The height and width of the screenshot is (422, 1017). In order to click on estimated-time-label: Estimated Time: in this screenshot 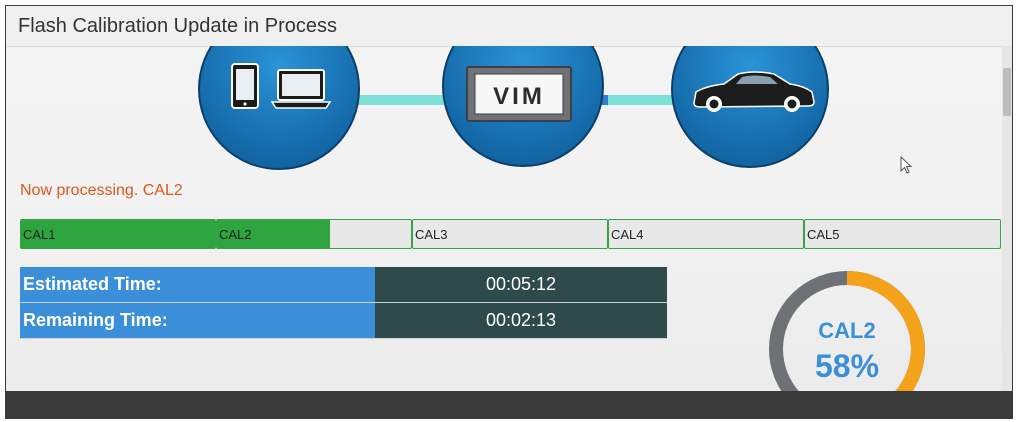, I will do `click(197, 284)`.